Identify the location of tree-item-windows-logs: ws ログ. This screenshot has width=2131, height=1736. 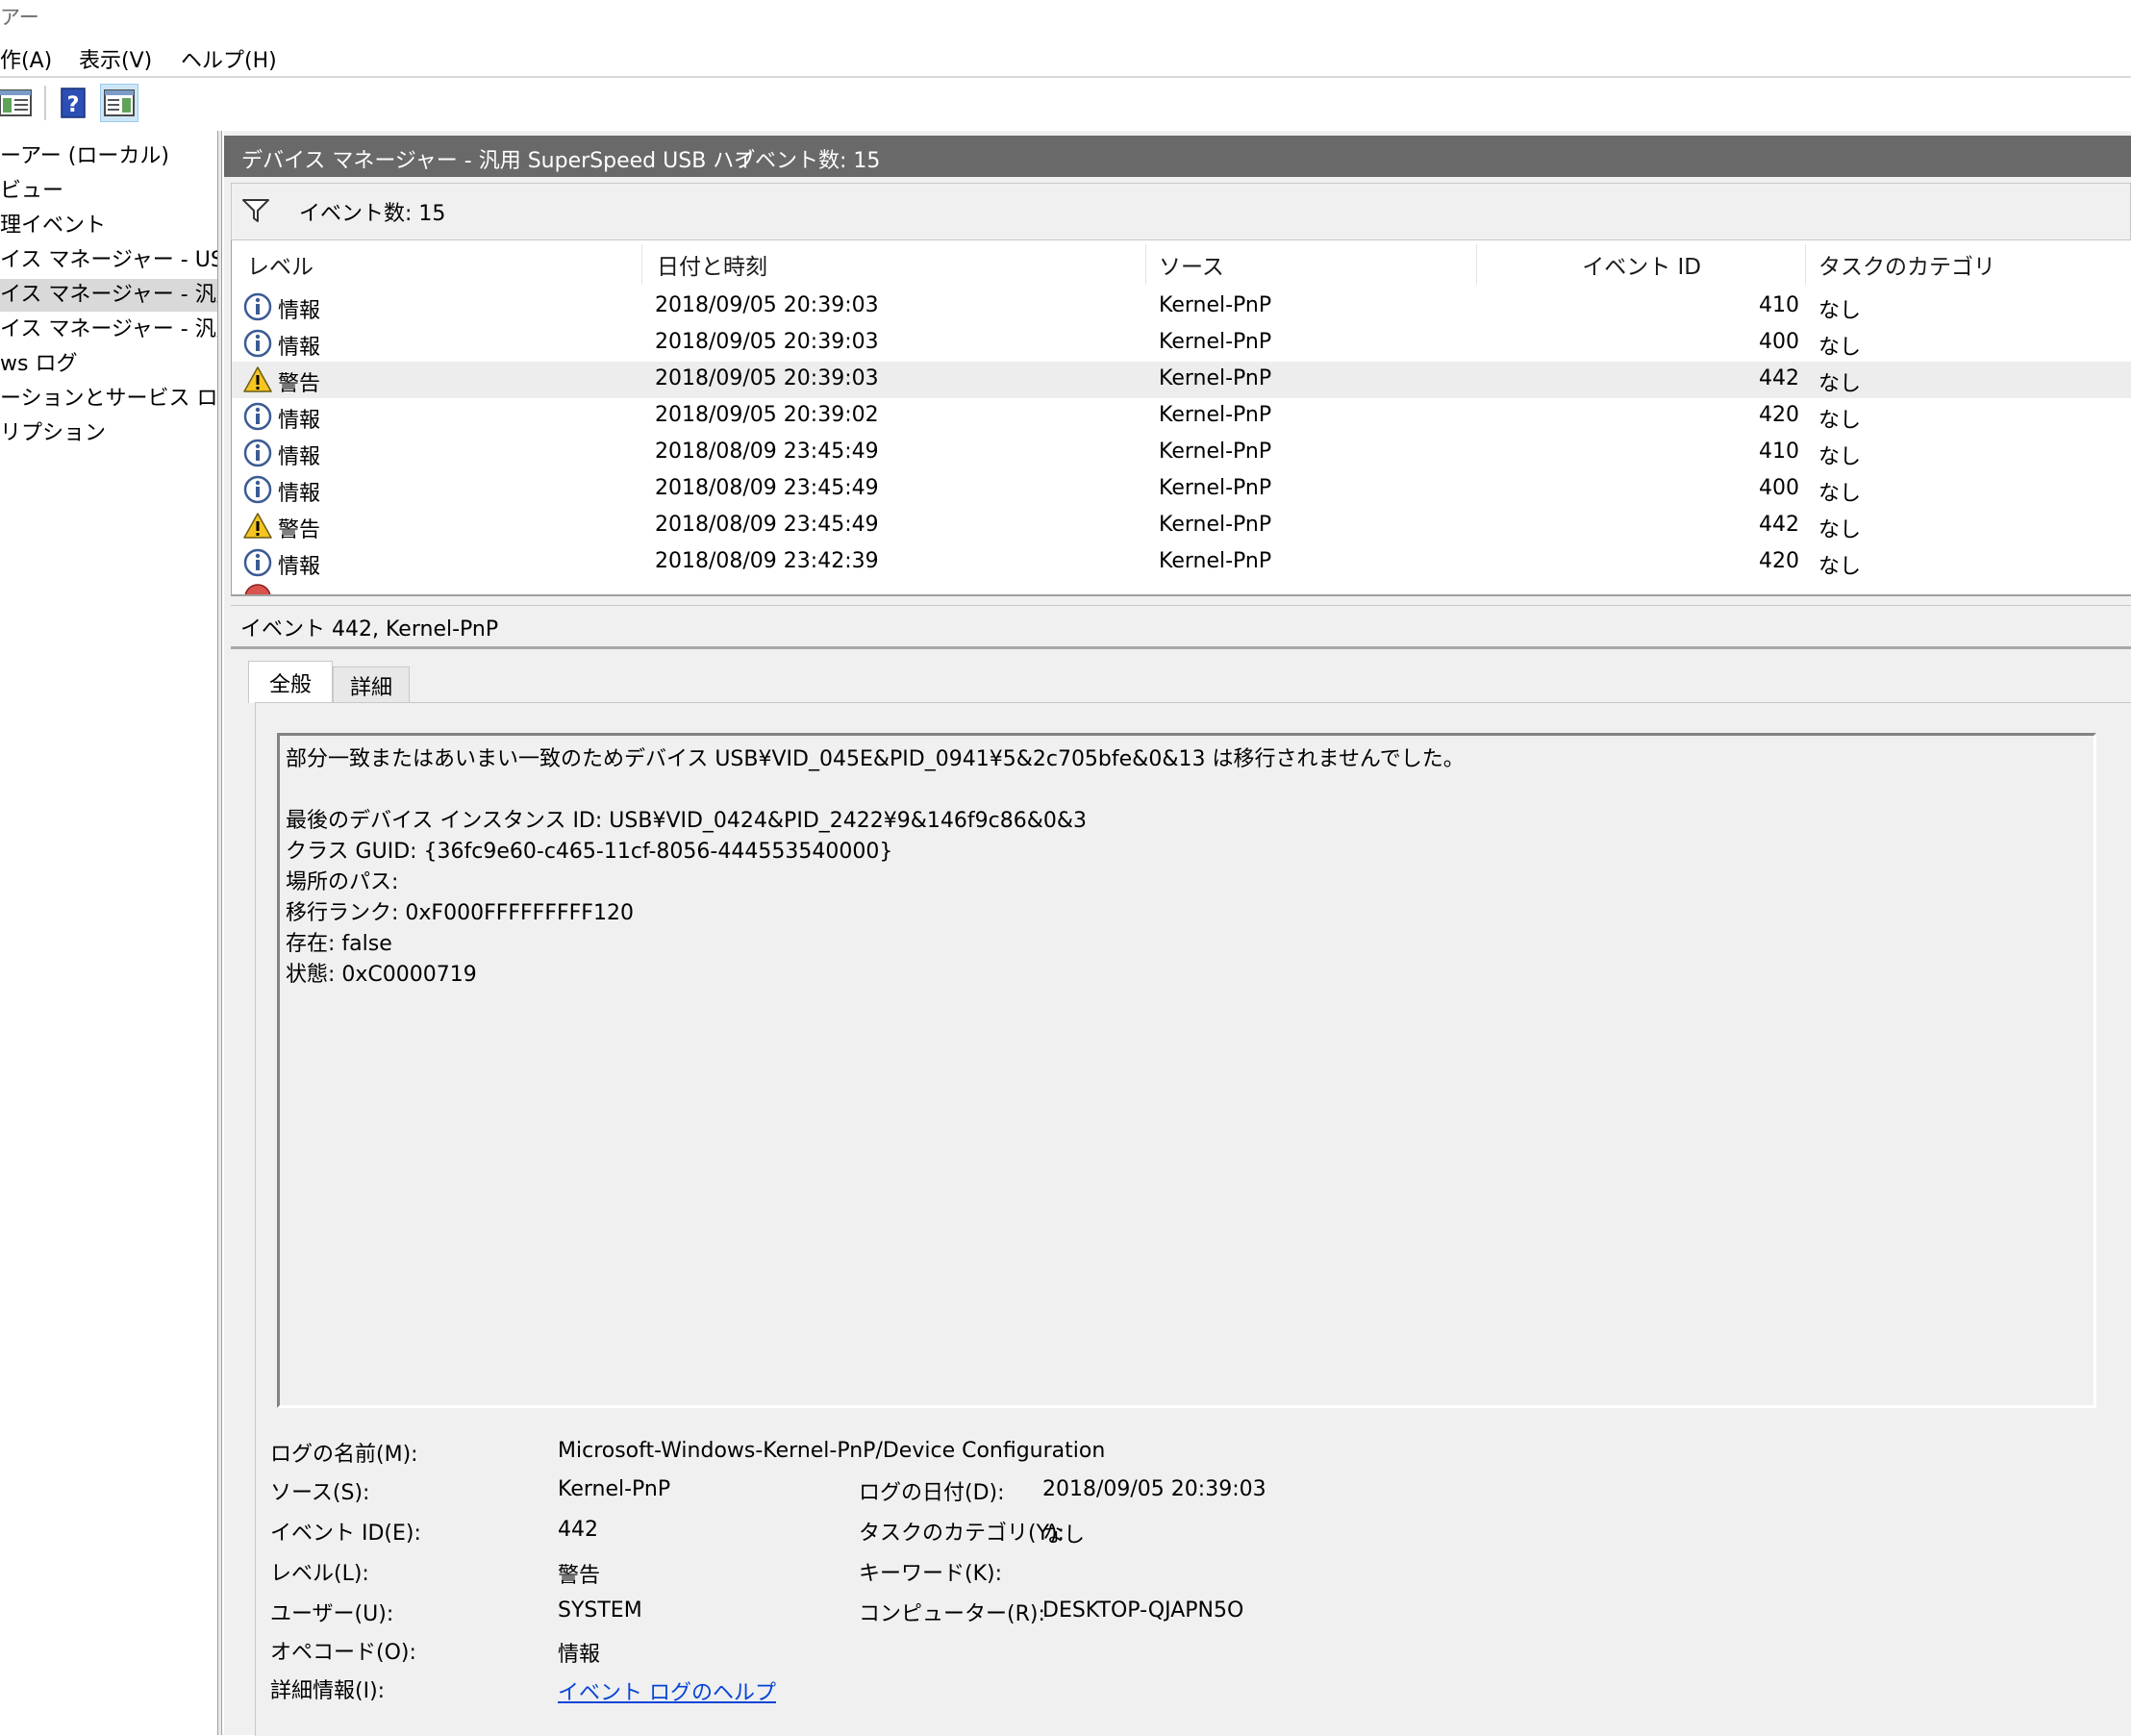
(108, 364).